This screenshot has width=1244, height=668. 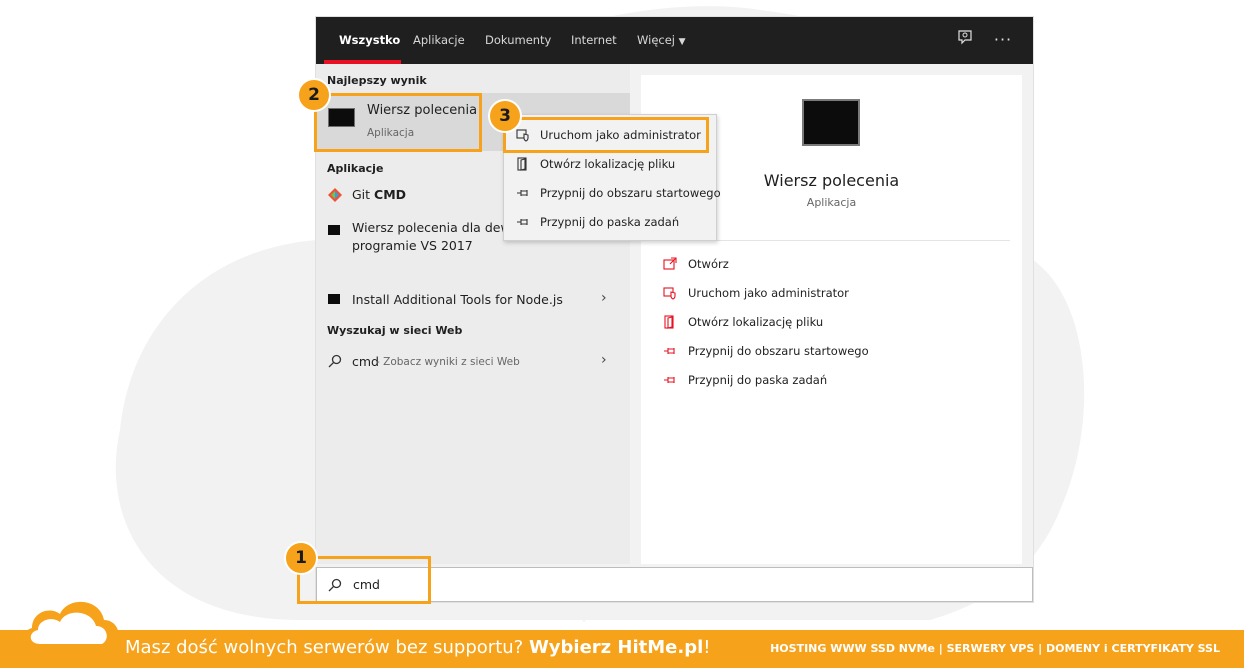 What do you see at coordinates (831, 122) in the screenshot?
I see `cmd-large-icon` at bounding box center [831, 122].